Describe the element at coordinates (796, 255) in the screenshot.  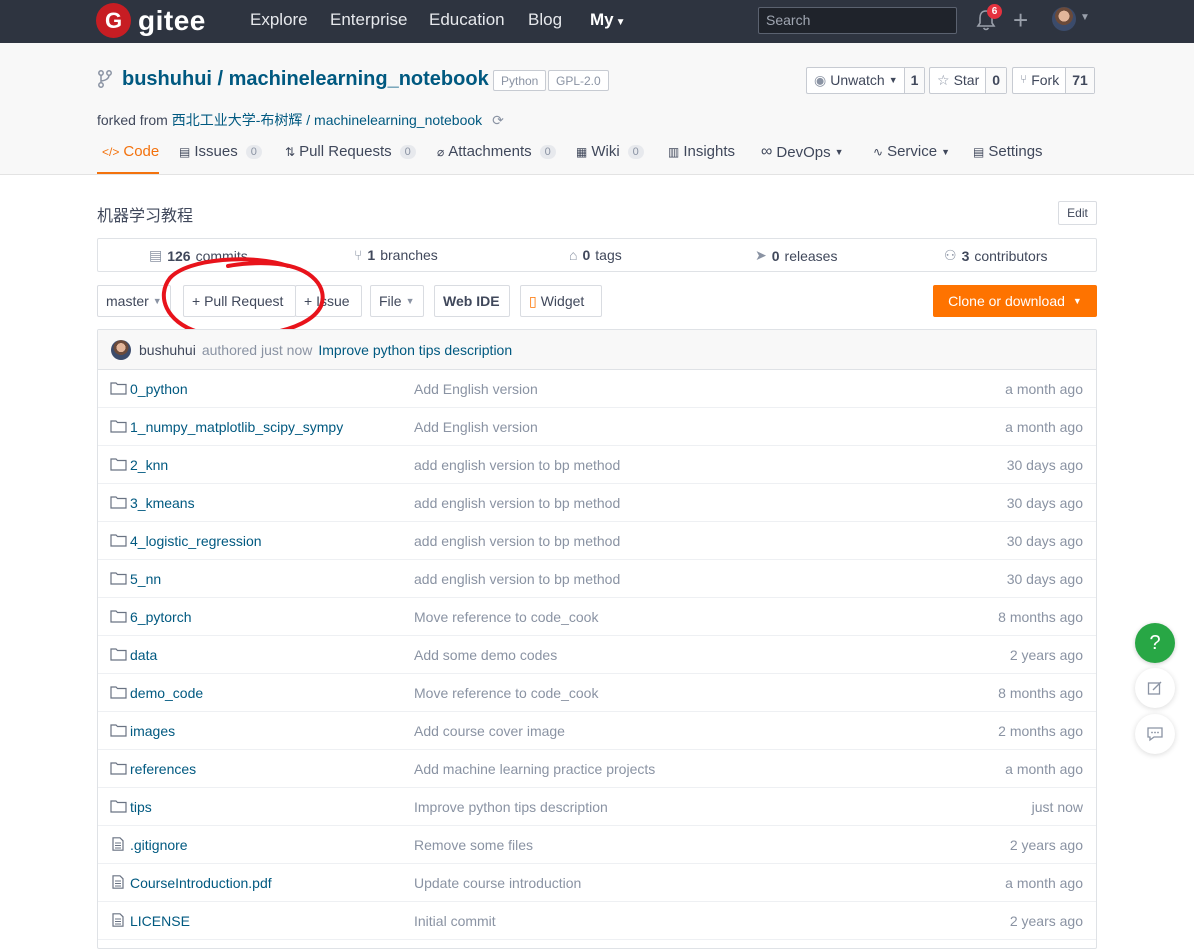
I see `stat-releases: ➤ 0 releases` at that location.